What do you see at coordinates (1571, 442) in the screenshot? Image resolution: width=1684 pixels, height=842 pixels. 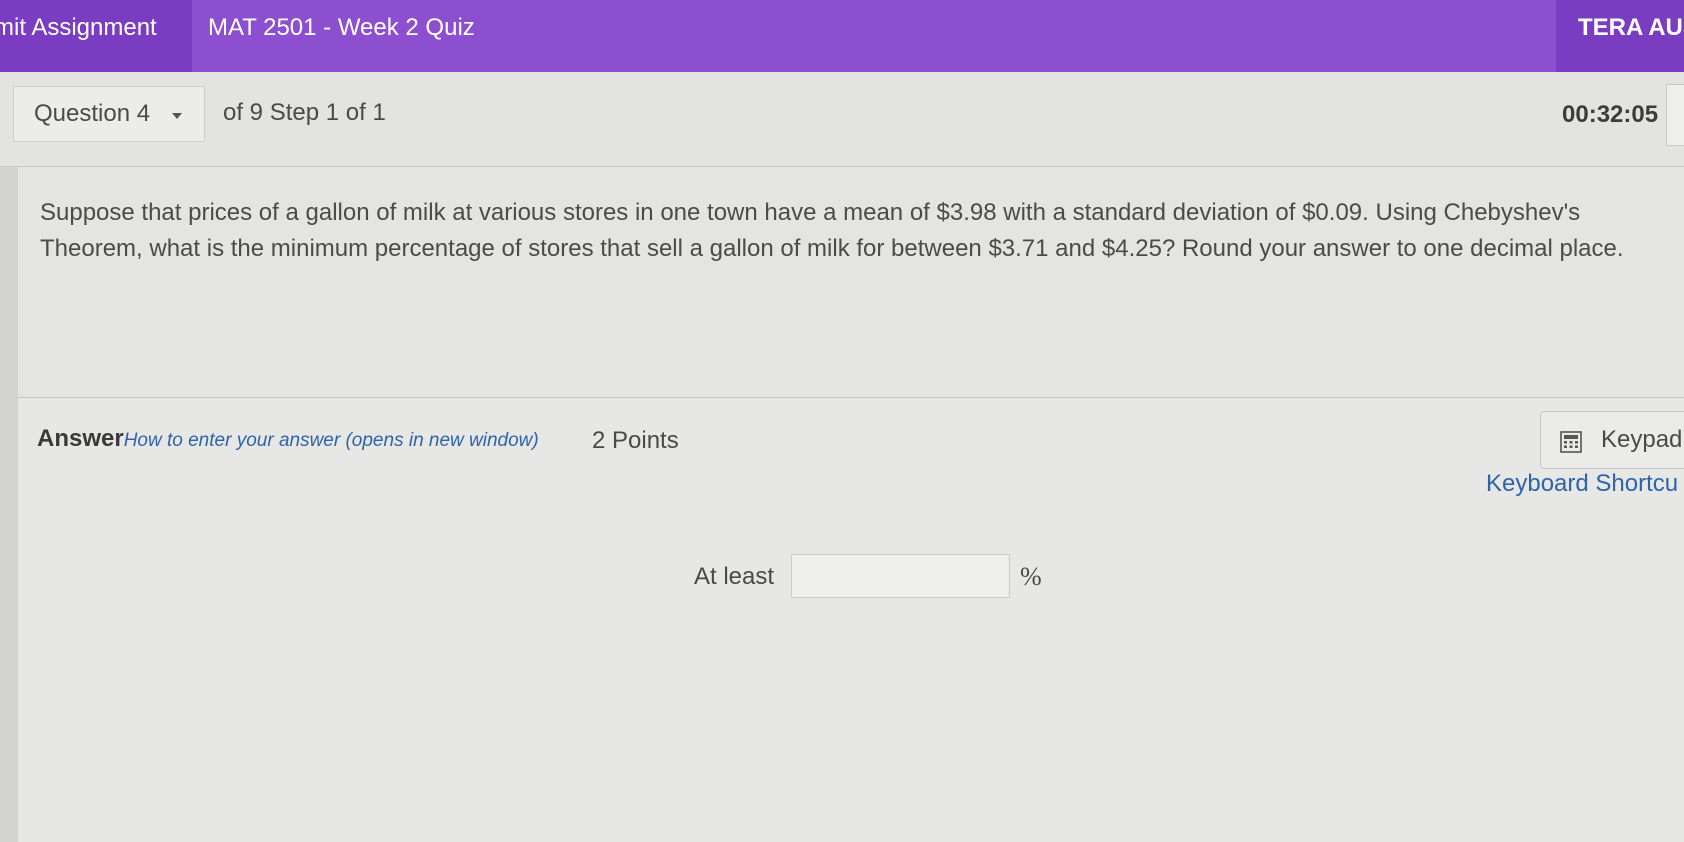 I see `calculator-icon` at bounding box center [1571, 442].